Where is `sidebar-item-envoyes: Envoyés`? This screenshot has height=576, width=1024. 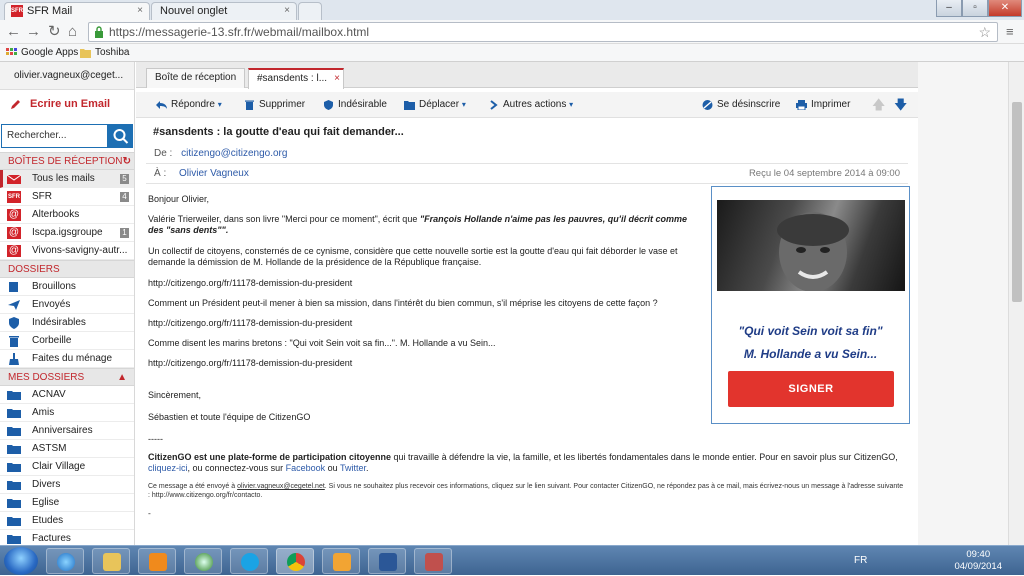
sidebar-item-envoyes: Envoyés is located at coordinates (67, 305).